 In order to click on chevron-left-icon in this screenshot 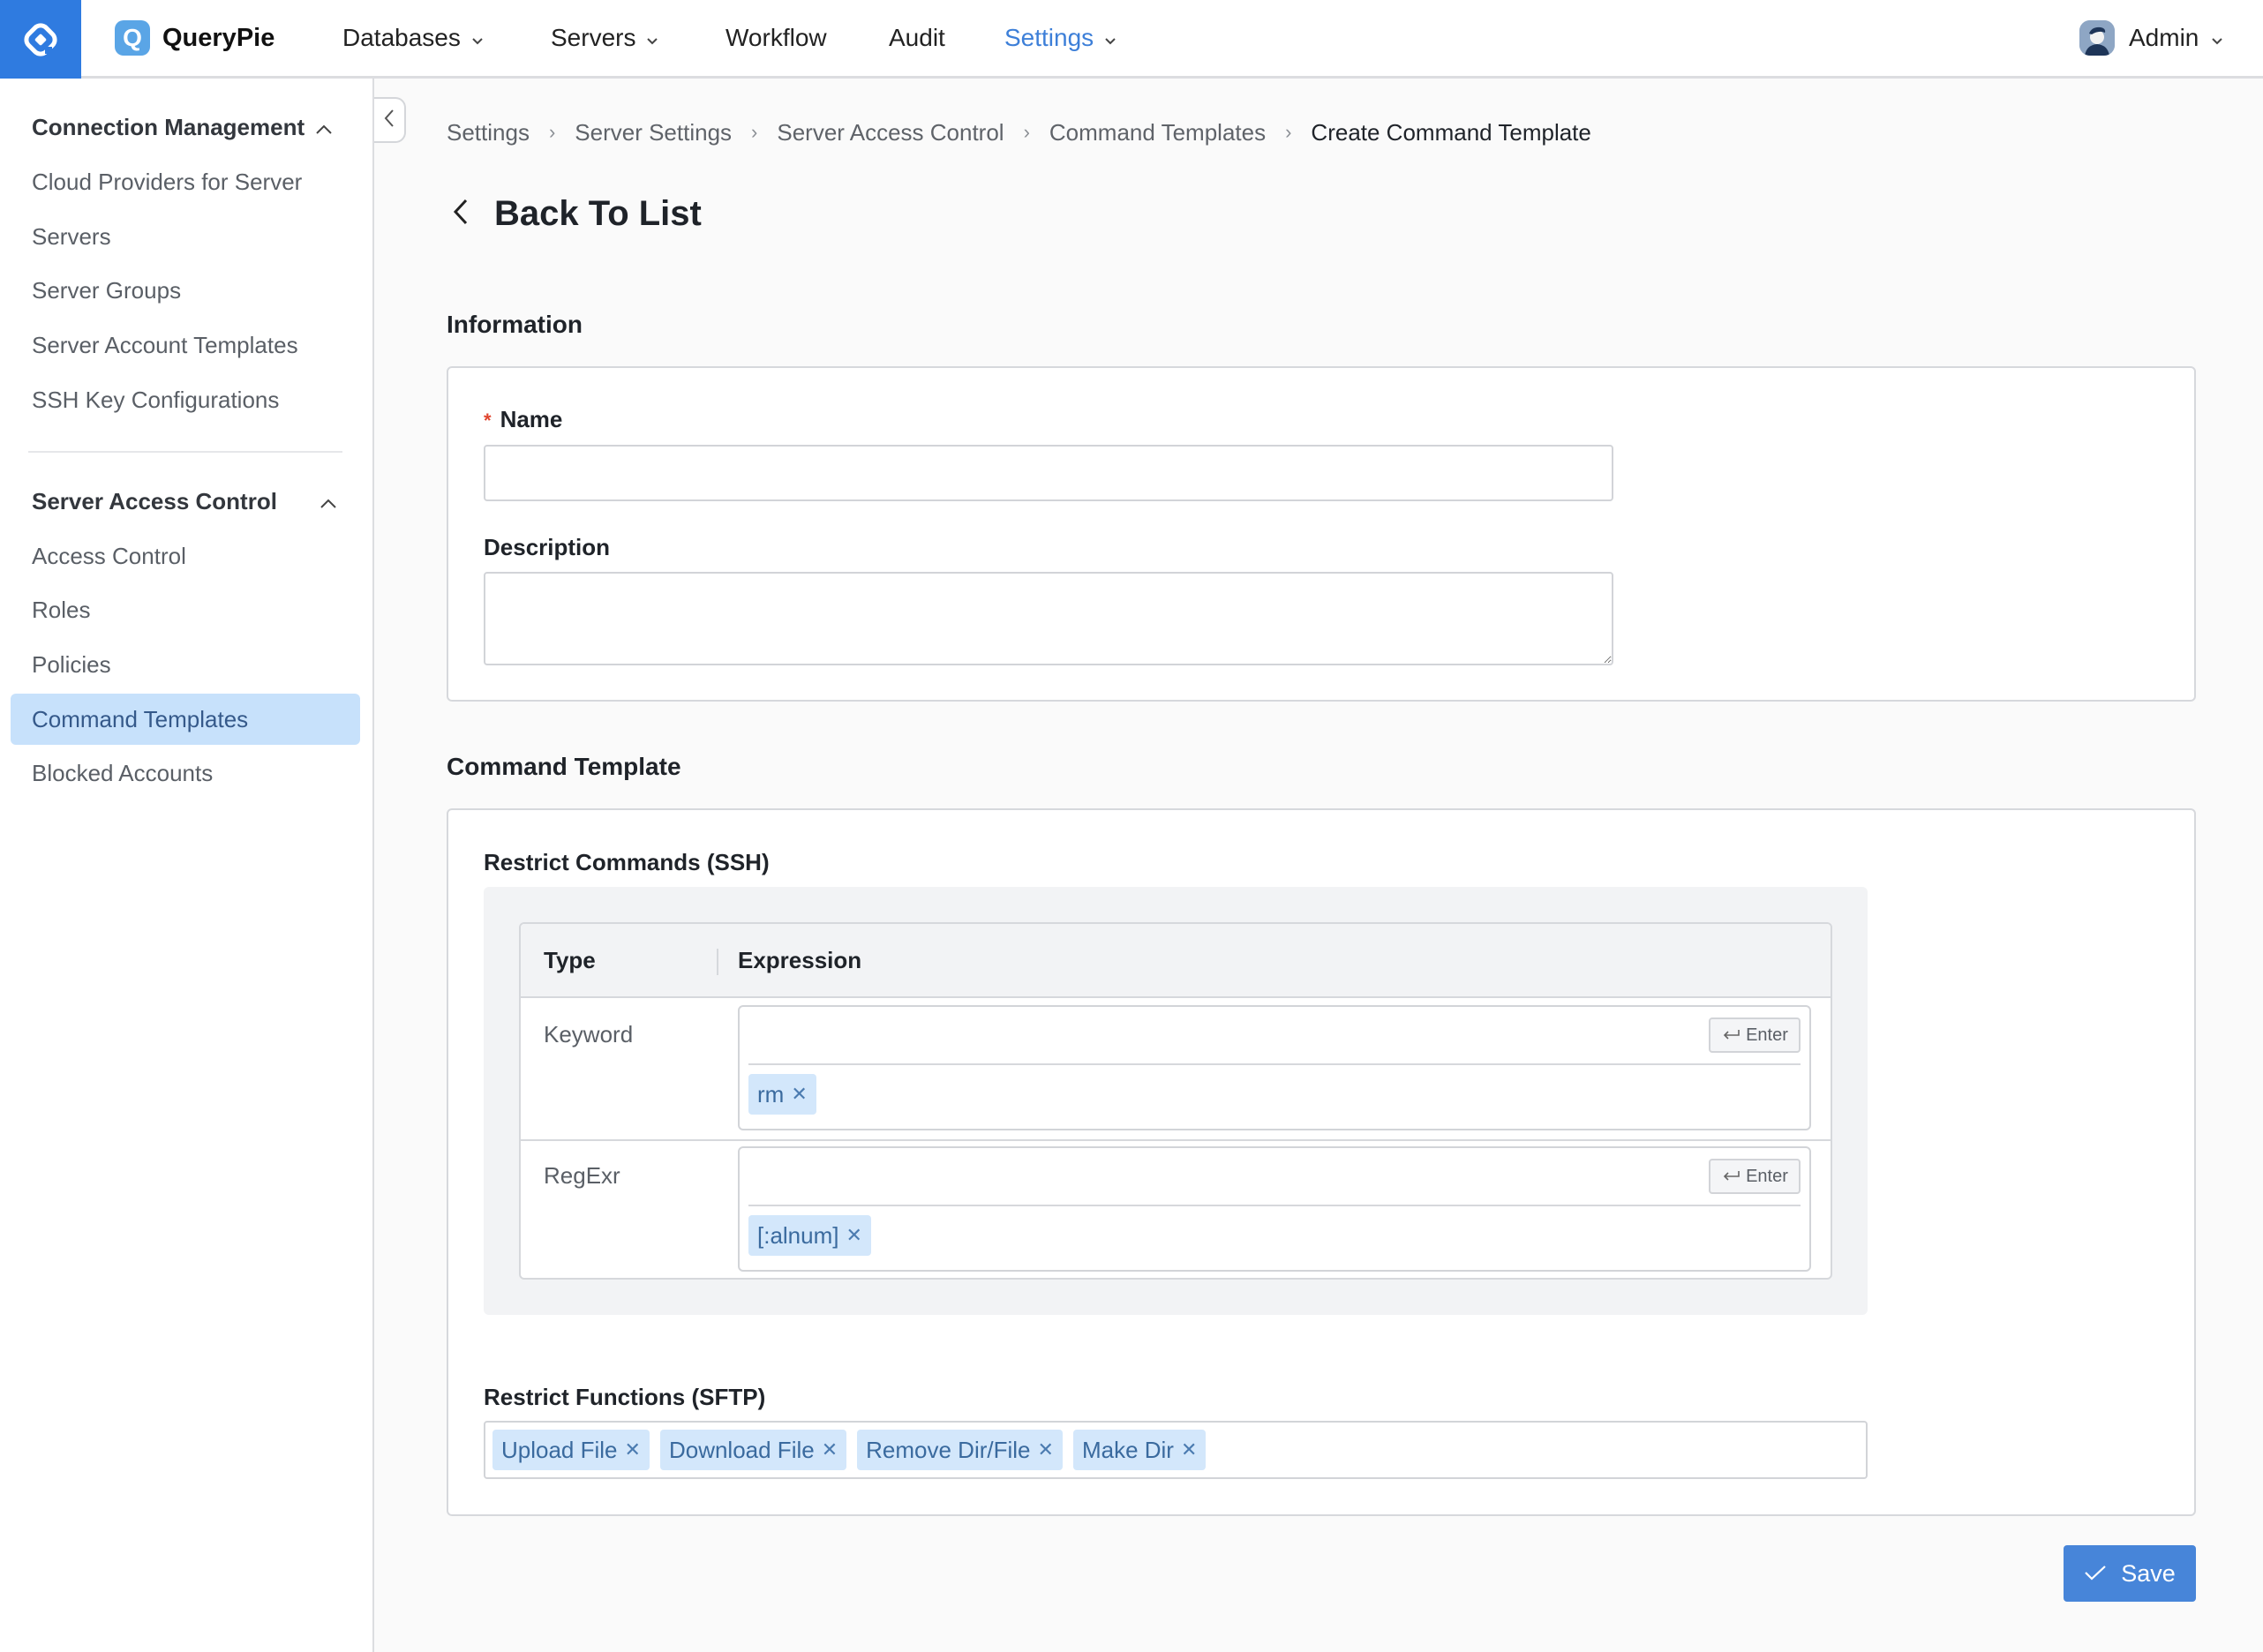, I will do `click(389, 120)`.